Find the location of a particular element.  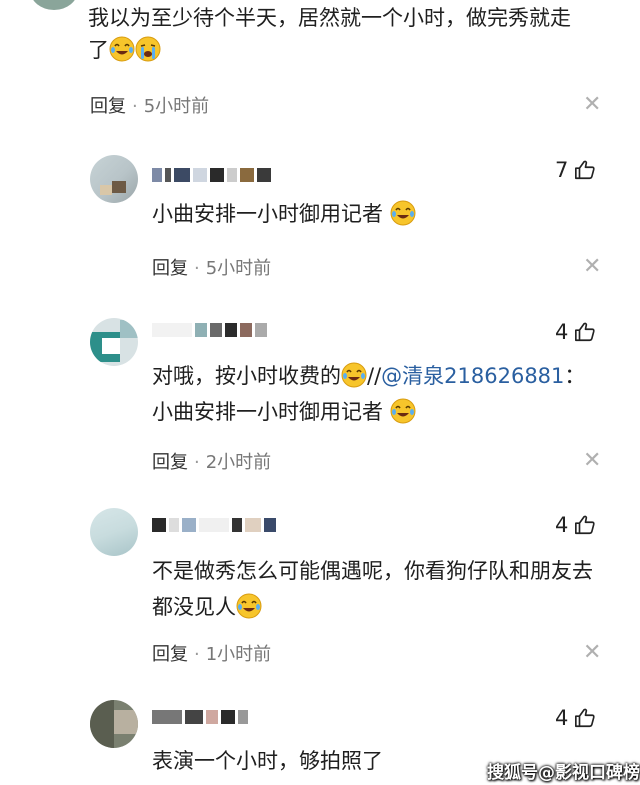

top-comment-avatar is located at coordinates (54, 5).